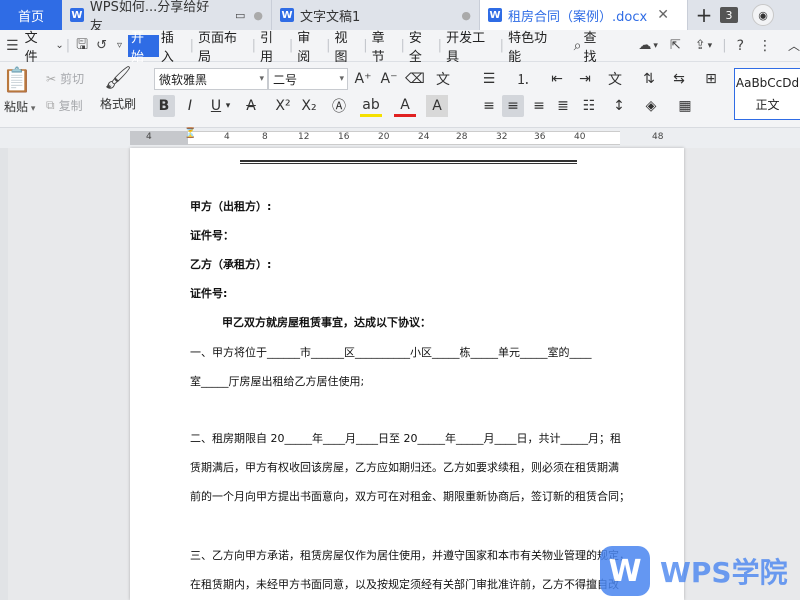  What do you see at coordinates (64, 105) in the screenshot?
I see `copy-button: ⧉ 复制` at bounding box center [64, 105].